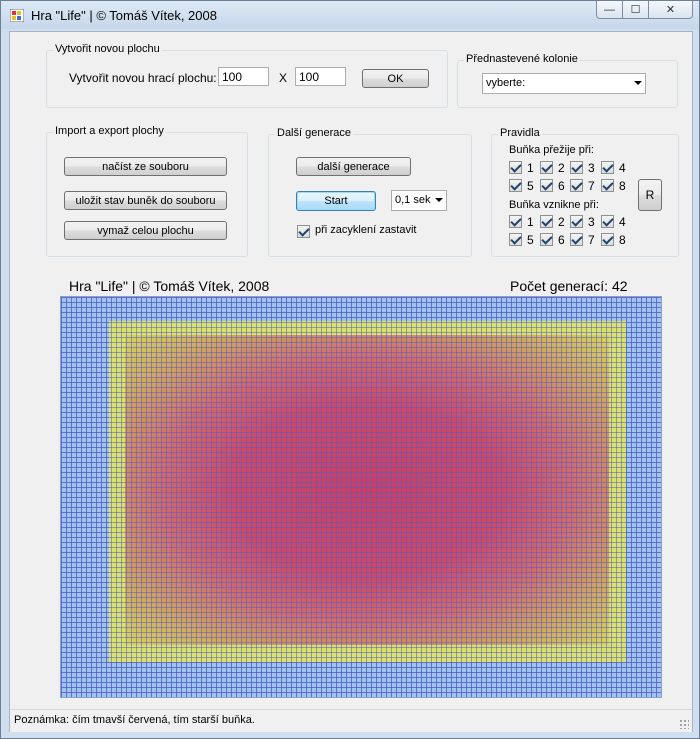 The height and width of the screenshot is (739, 700). Describe the element at coordinates (561, 222) in the screenshot. I see `birth-number-2: 2` at that location.